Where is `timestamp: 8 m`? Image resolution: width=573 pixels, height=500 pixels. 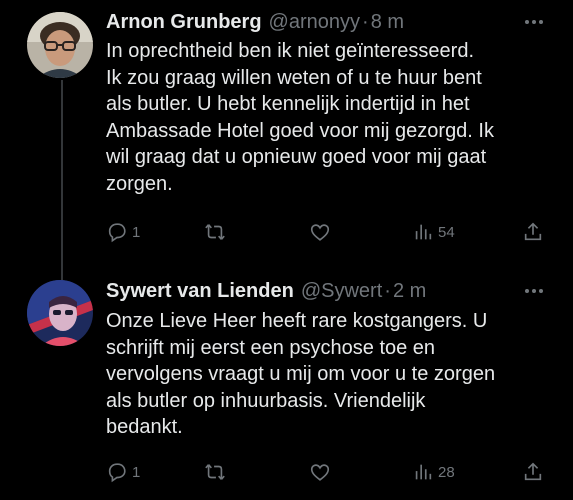 timestamp: 8 m is located at coordinates (387, 22).